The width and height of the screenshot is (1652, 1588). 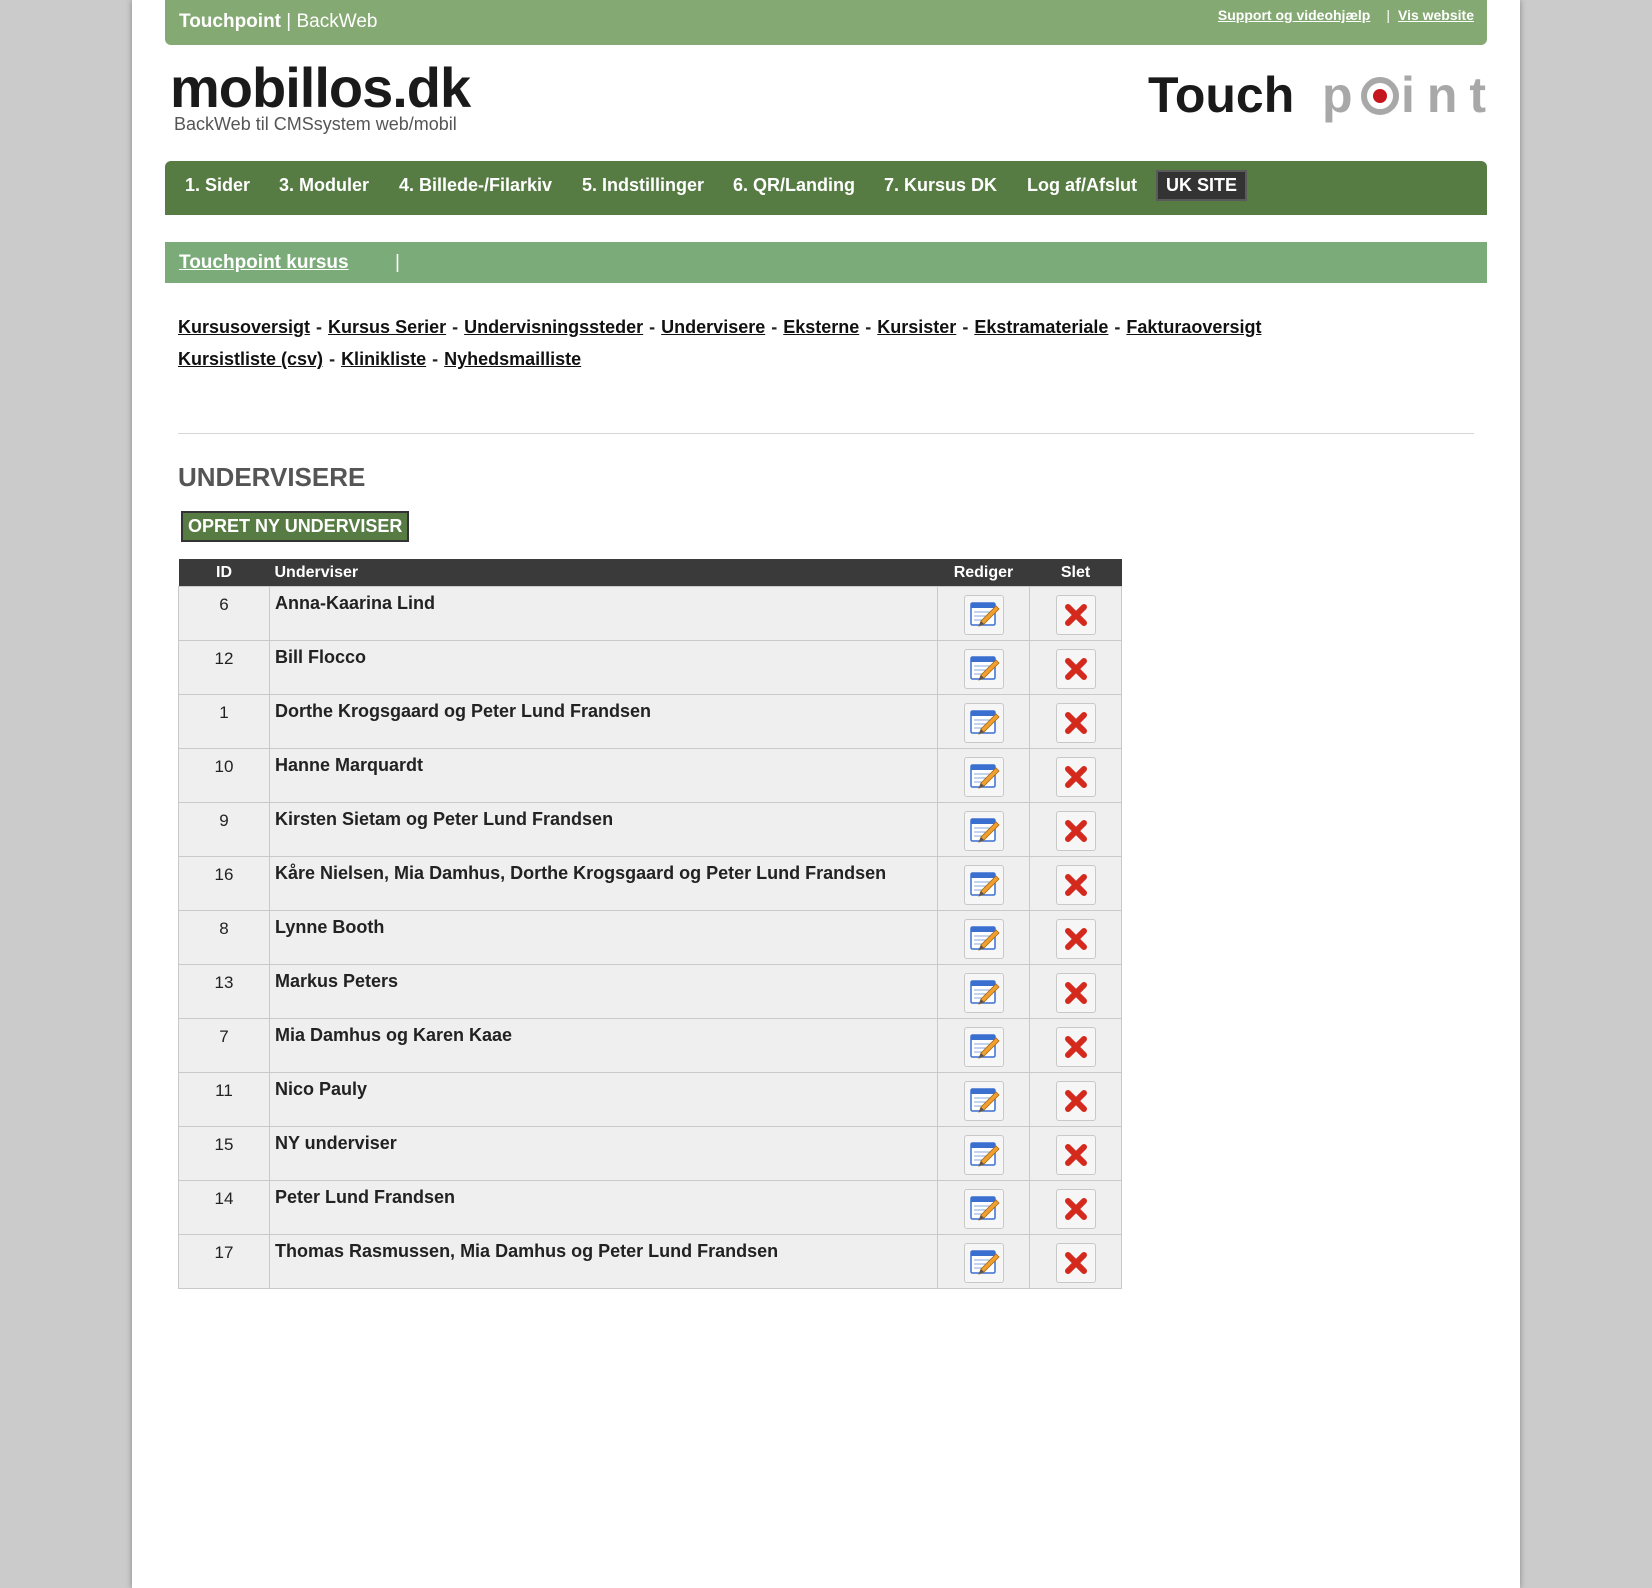 I want to click on touchpoint-logo-text-2: p, so click(x=1337, y=95).